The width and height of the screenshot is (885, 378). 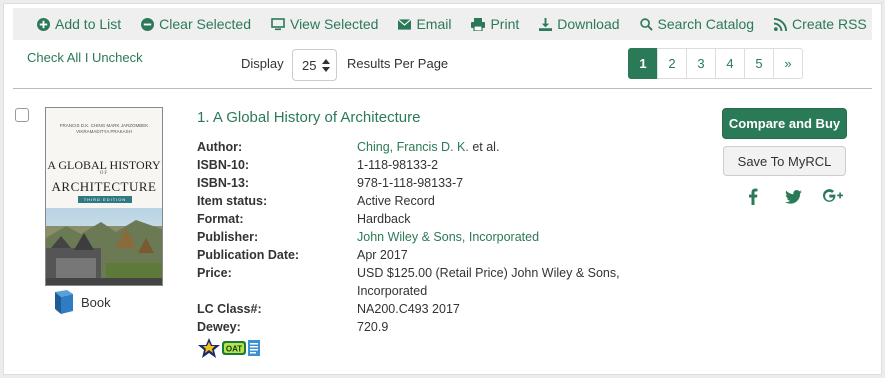 What do you see at coordinates (308, 117) in the screenshot?
I see `record-title-link: 1. A Global History of Architecture` at bounding box center [308, 117].